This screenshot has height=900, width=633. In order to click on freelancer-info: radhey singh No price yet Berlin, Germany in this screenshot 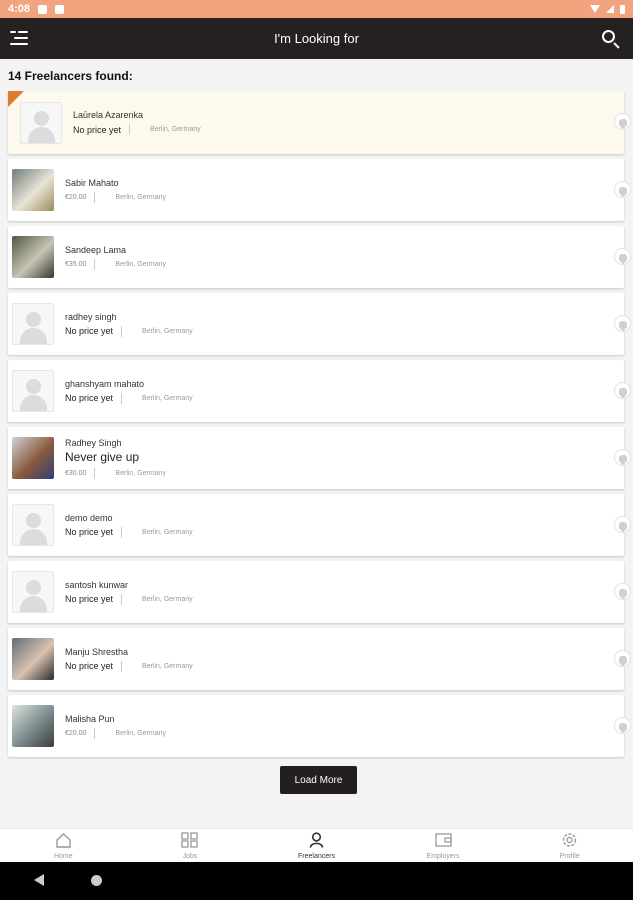, I will do `click(129, 324)`.